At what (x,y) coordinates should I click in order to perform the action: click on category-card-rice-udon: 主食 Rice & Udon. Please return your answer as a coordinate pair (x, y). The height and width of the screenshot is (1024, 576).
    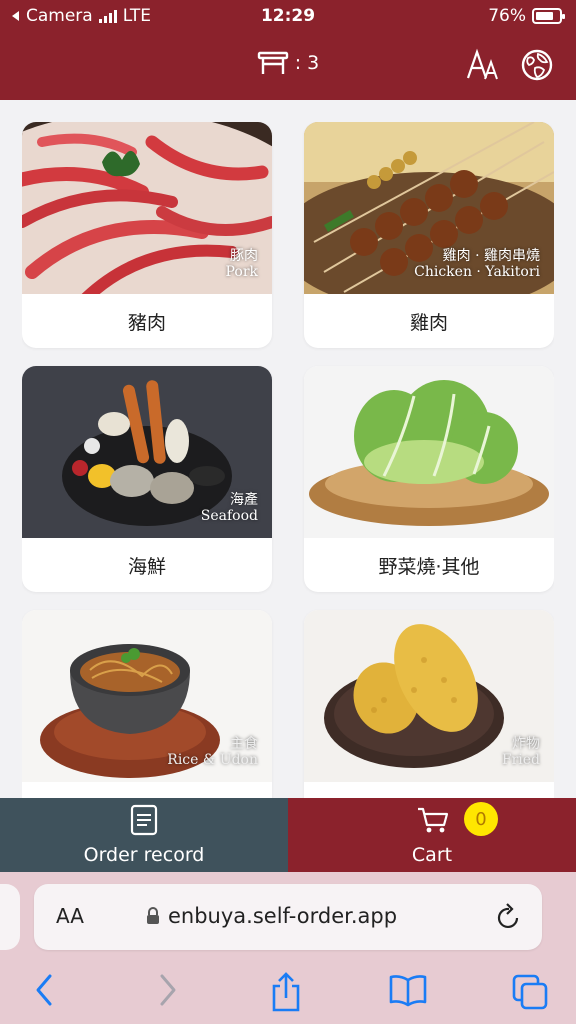
    Looking at the image, I should click on (147, 704).